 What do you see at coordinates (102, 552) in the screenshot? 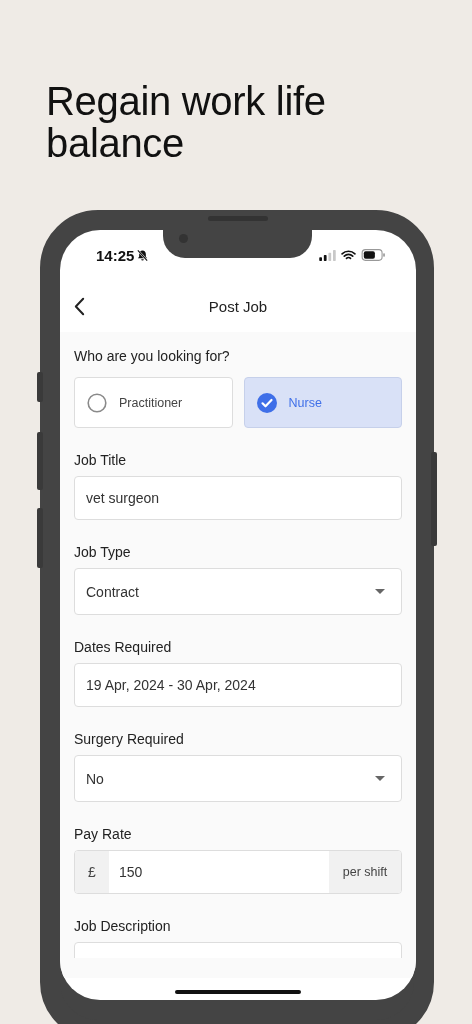
I see `field-label: Job Type` at bounding box center [102, 552].